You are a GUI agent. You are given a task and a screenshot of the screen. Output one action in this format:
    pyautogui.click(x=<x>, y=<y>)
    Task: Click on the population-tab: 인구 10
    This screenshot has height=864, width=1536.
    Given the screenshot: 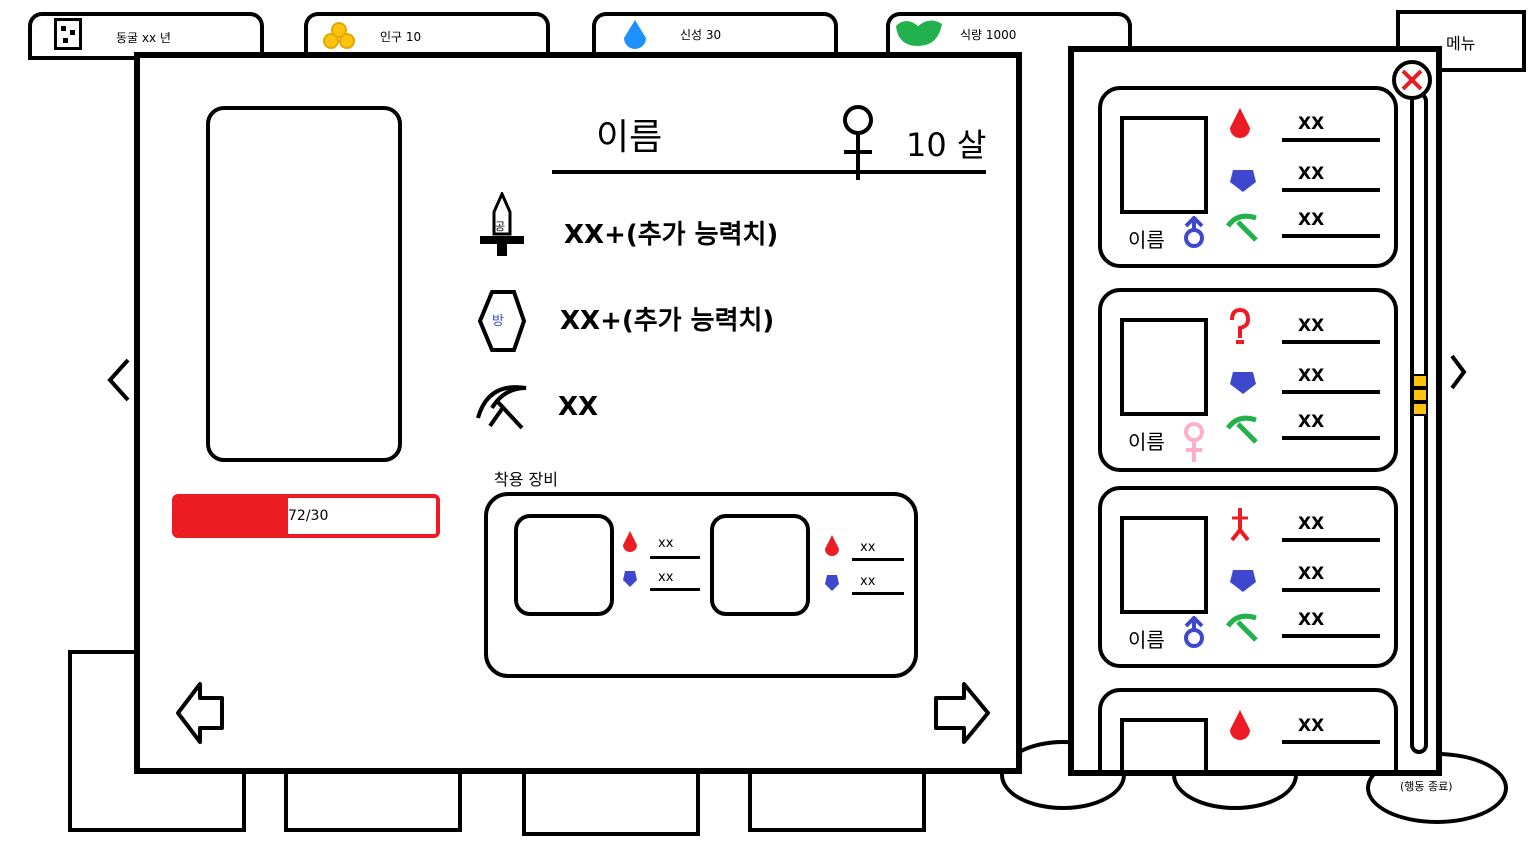 What is the action you would take?
    pyautogui.click(x=427, y=32)
    